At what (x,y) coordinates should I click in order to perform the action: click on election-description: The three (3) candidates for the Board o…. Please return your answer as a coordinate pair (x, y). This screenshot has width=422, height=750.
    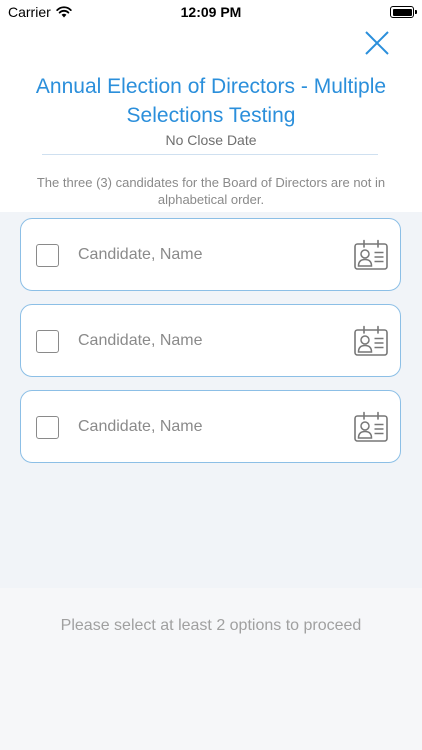
    Looking at the image, I should click on (211, 191).